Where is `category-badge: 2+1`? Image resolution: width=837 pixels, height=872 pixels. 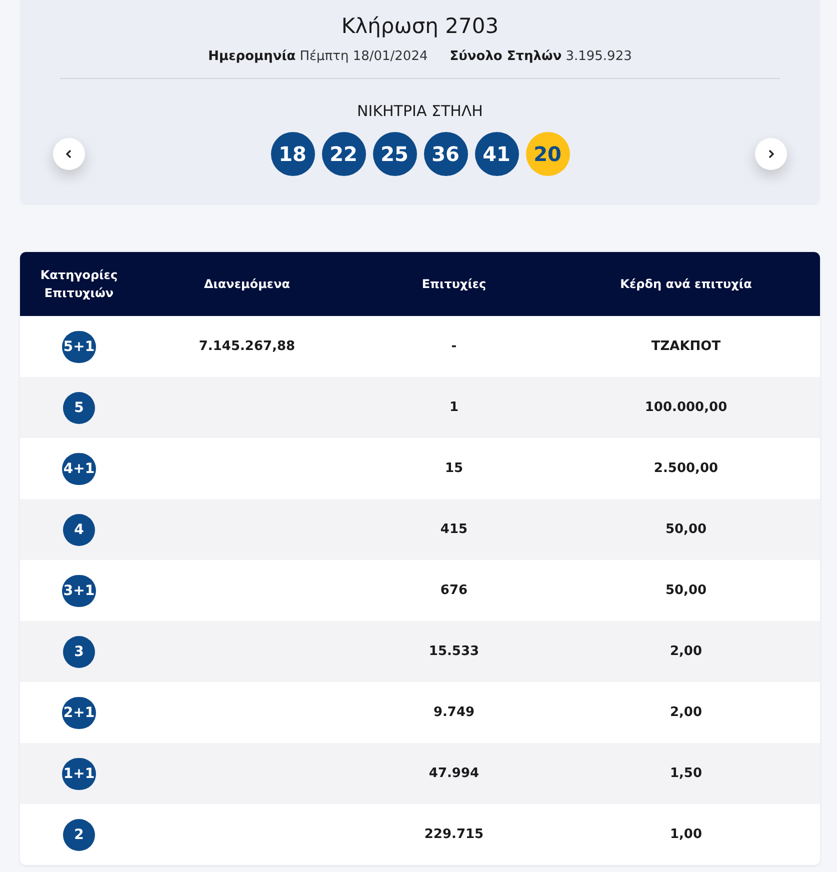 category-badge: 2+1 is located at coordinates (79, 712).